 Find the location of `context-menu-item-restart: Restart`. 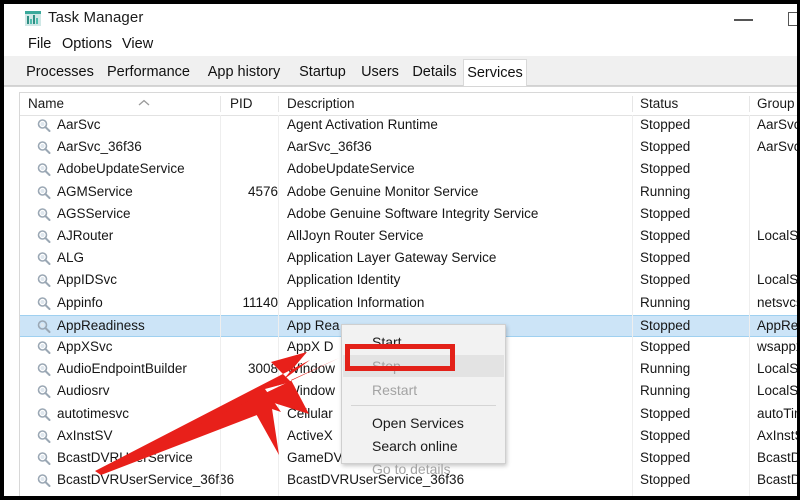

context-menu-item-restart: Restart is located at coordinates (423, 390).